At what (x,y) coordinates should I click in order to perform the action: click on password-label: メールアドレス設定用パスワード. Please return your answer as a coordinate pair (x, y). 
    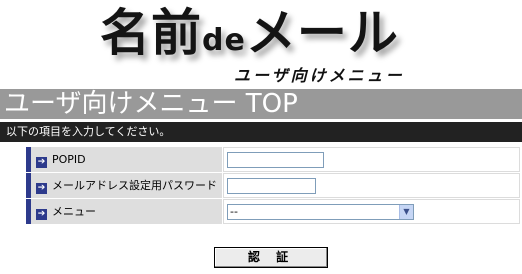
    Looking at the image, I should click on (134, 185).